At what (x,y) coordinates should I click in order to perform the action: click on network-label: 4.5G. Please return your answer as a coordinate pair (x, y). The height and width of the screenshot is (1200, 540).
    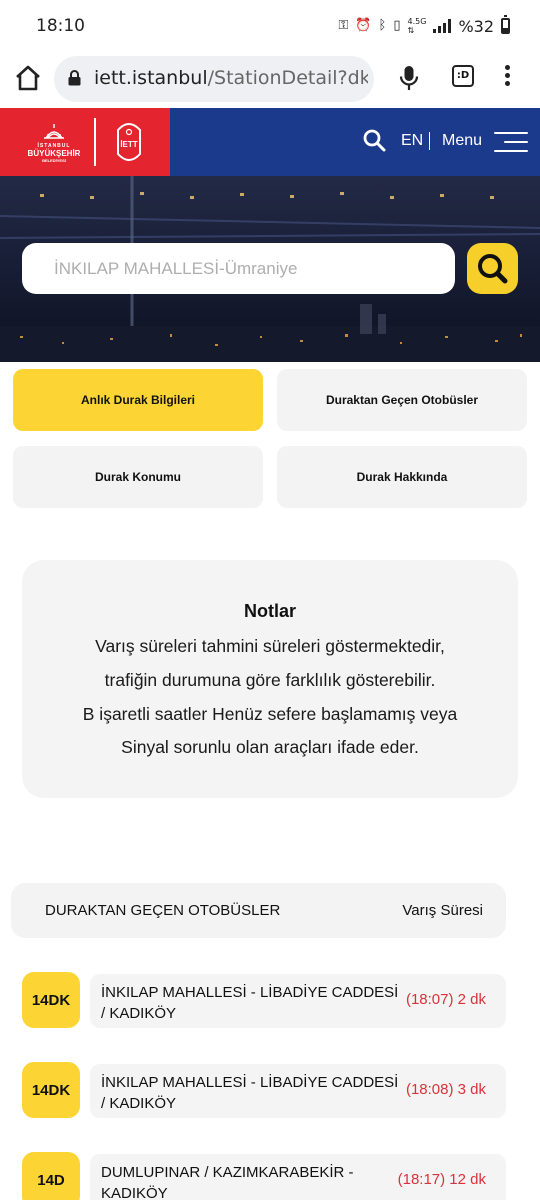
    Looking at the image, I should click on (417, 21).